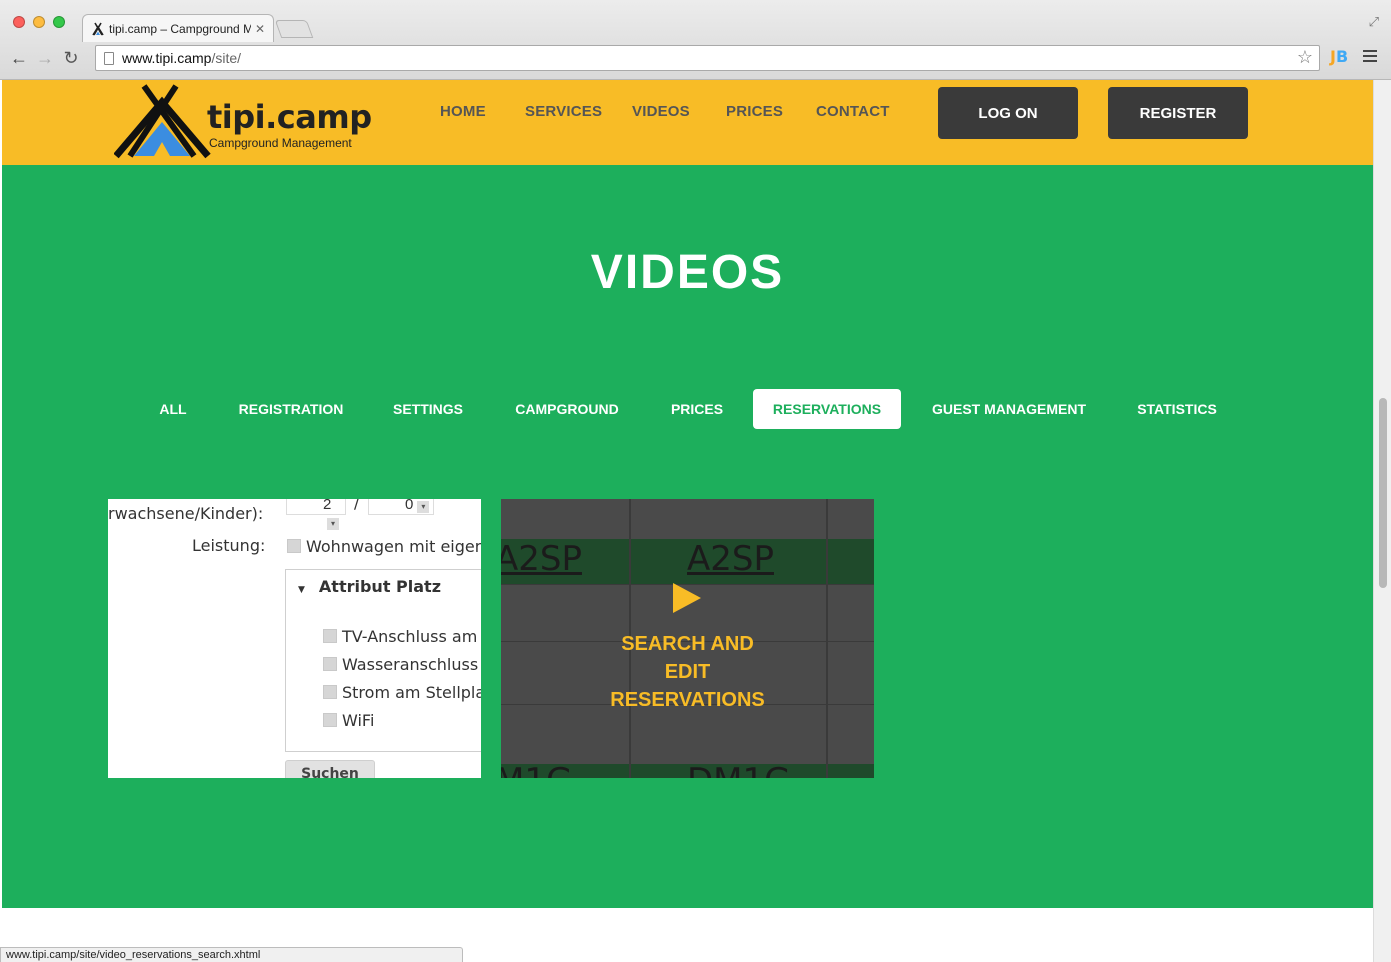  I want to click on kids-select: 0 ▾, so click(401, 507).